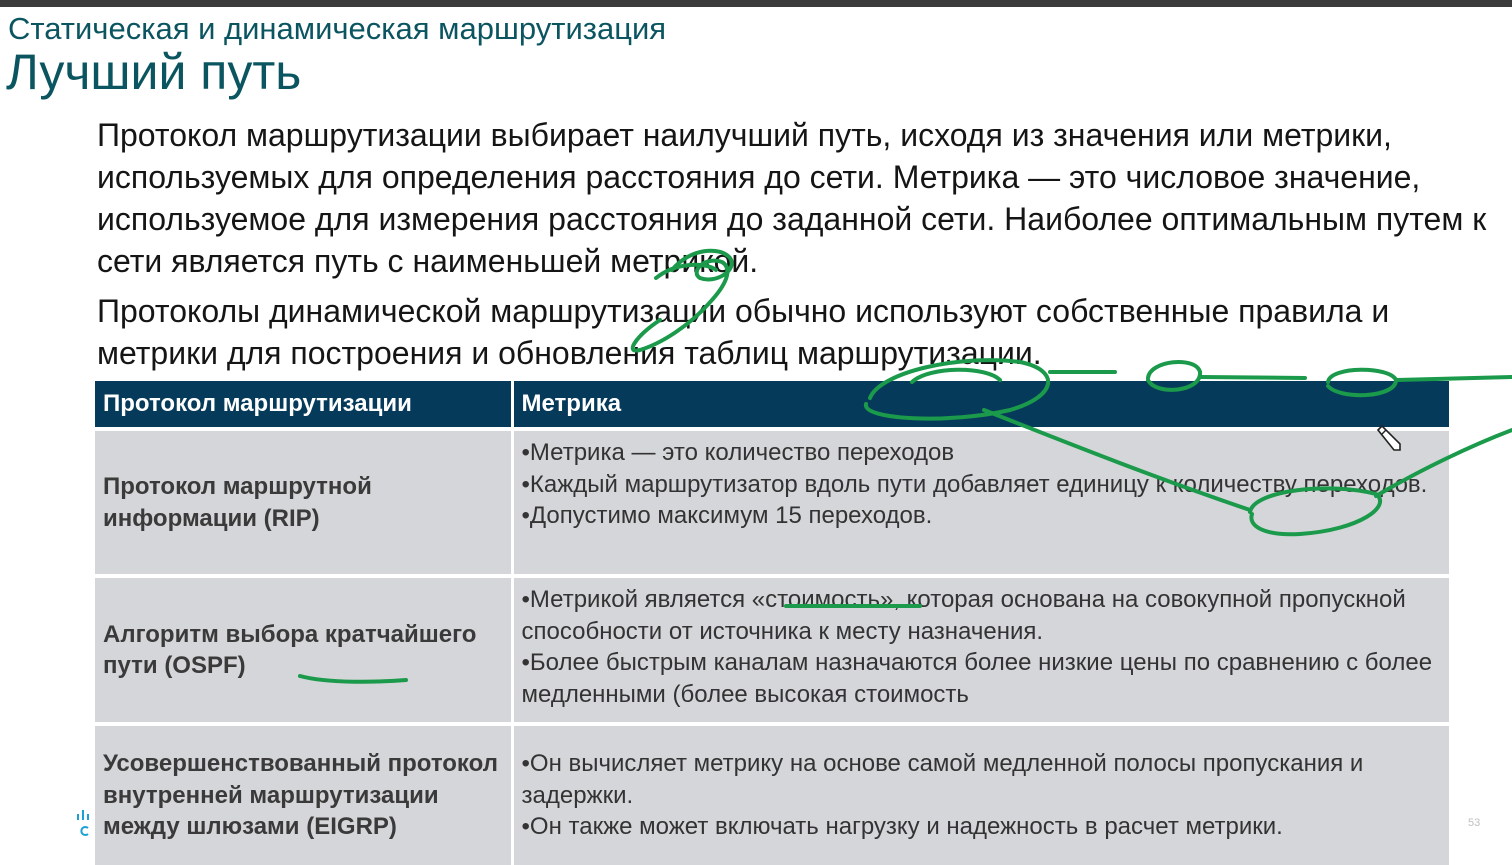  What do you see at coordinates (83, 823) in the screenshot?
I see `cisco-logo-icon` at bounding box center [83, 823].